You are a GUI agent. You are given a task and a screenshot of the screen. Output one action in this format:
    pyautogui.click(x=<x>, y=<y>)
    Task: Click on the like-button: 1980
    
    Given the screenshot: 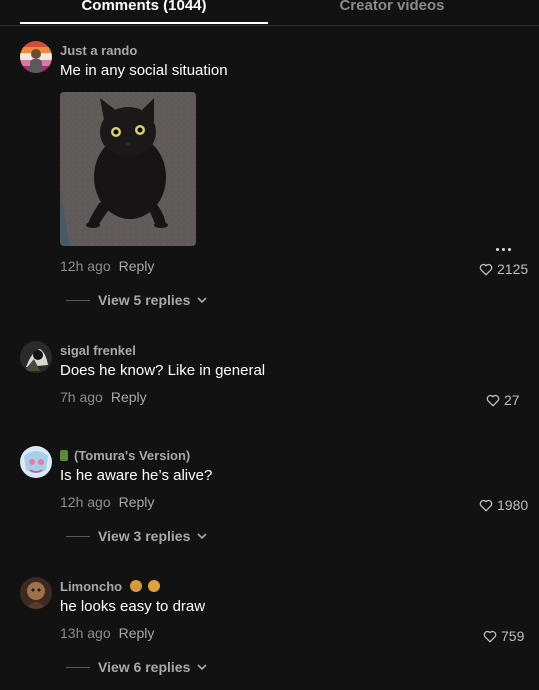 What is the action you would take?
    pyautogui.click(x=503, y=505)
    